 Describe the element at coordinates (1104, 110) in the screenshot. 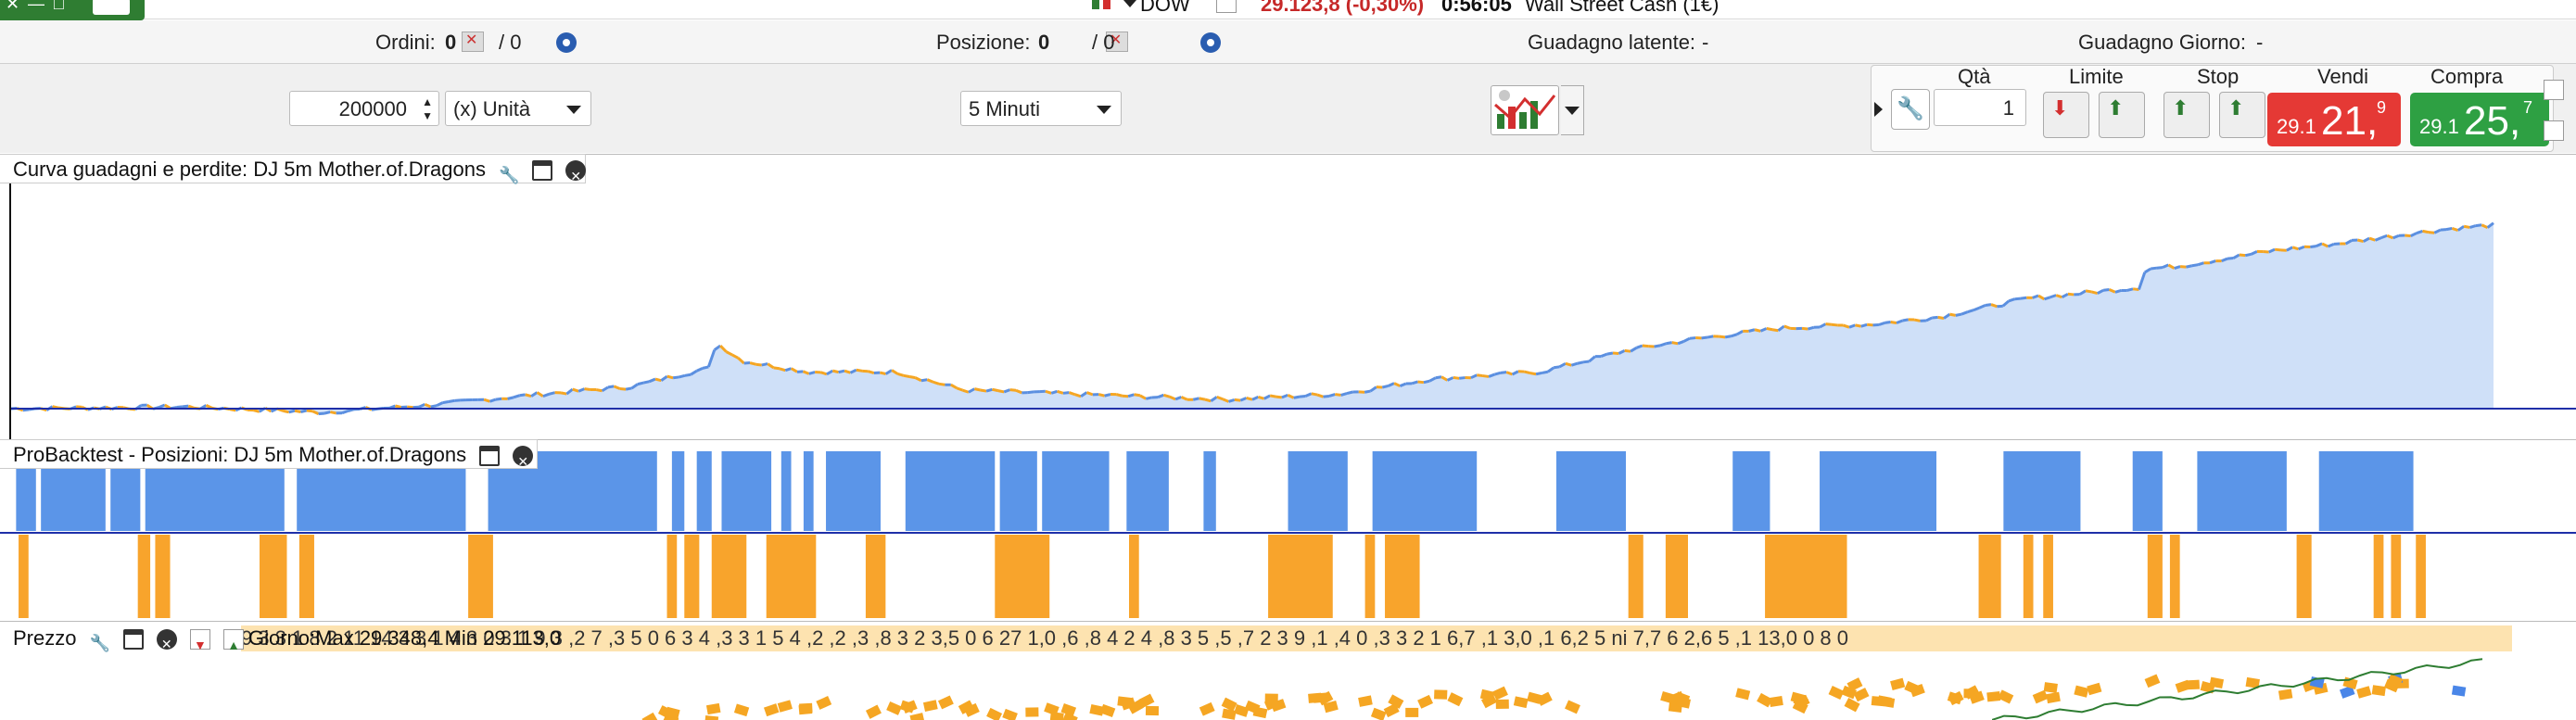

I see `chevron-down-icon` at that location.